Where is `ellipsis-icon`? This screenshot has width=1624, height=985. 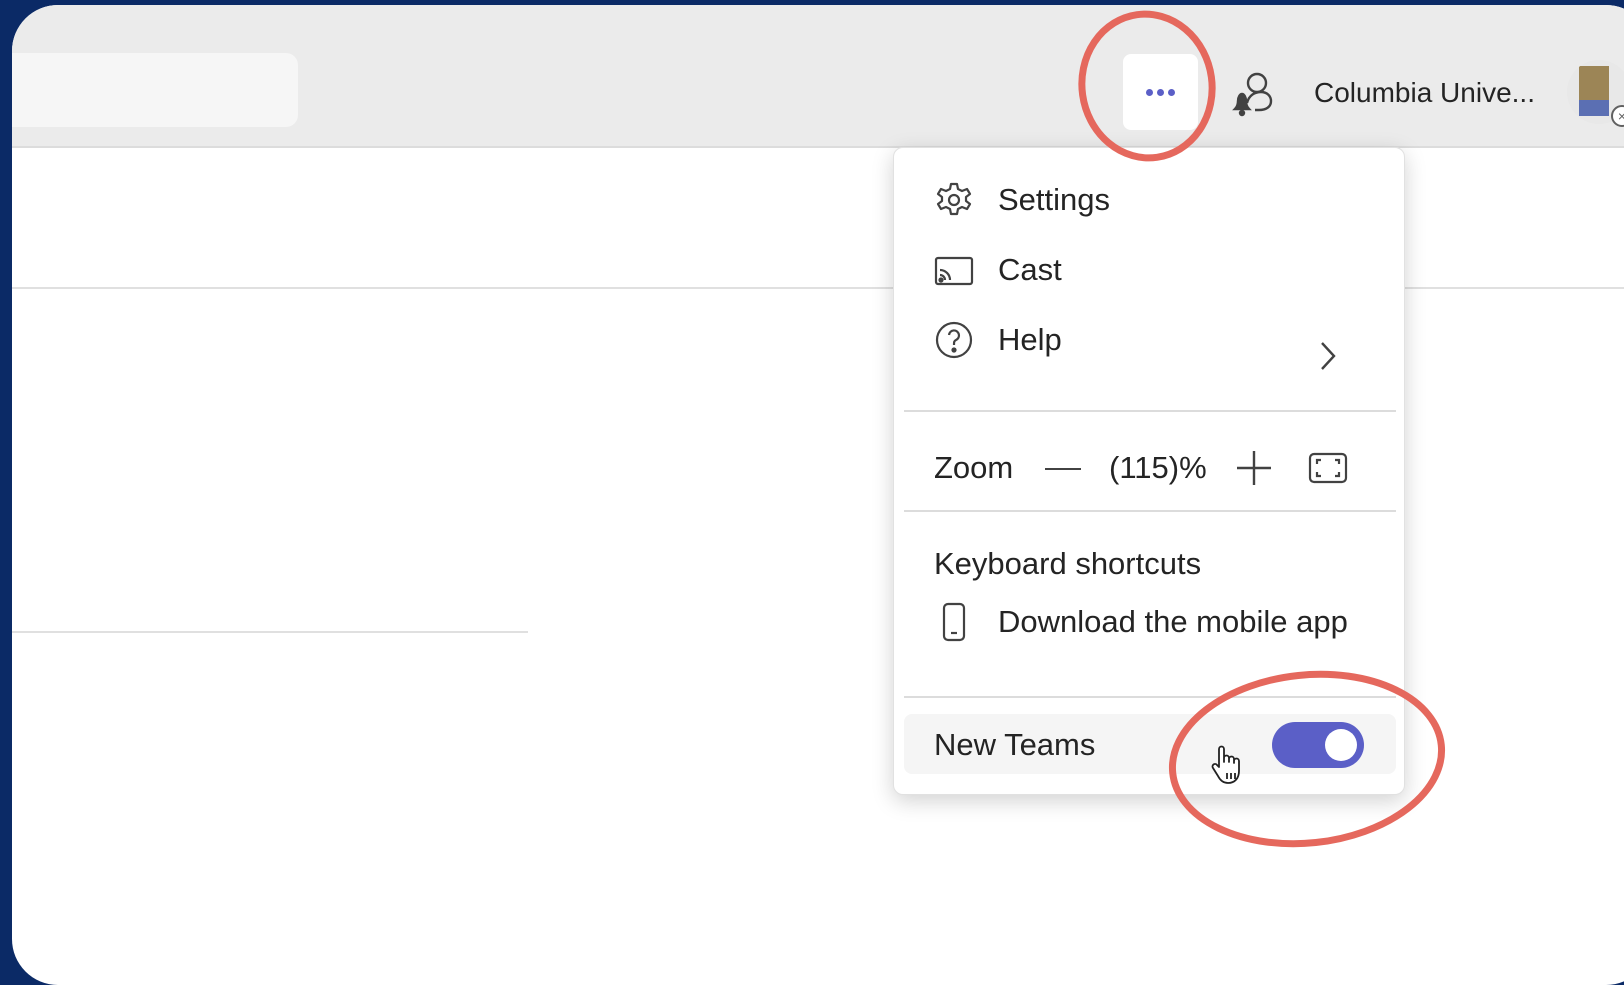 ellipsis-icon is located at coordinates (1160, 92).